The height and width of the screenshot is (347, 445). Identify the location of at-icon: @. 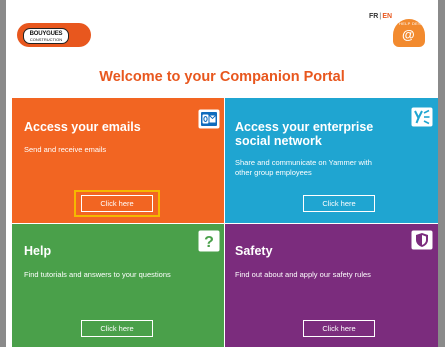
(408, 34).